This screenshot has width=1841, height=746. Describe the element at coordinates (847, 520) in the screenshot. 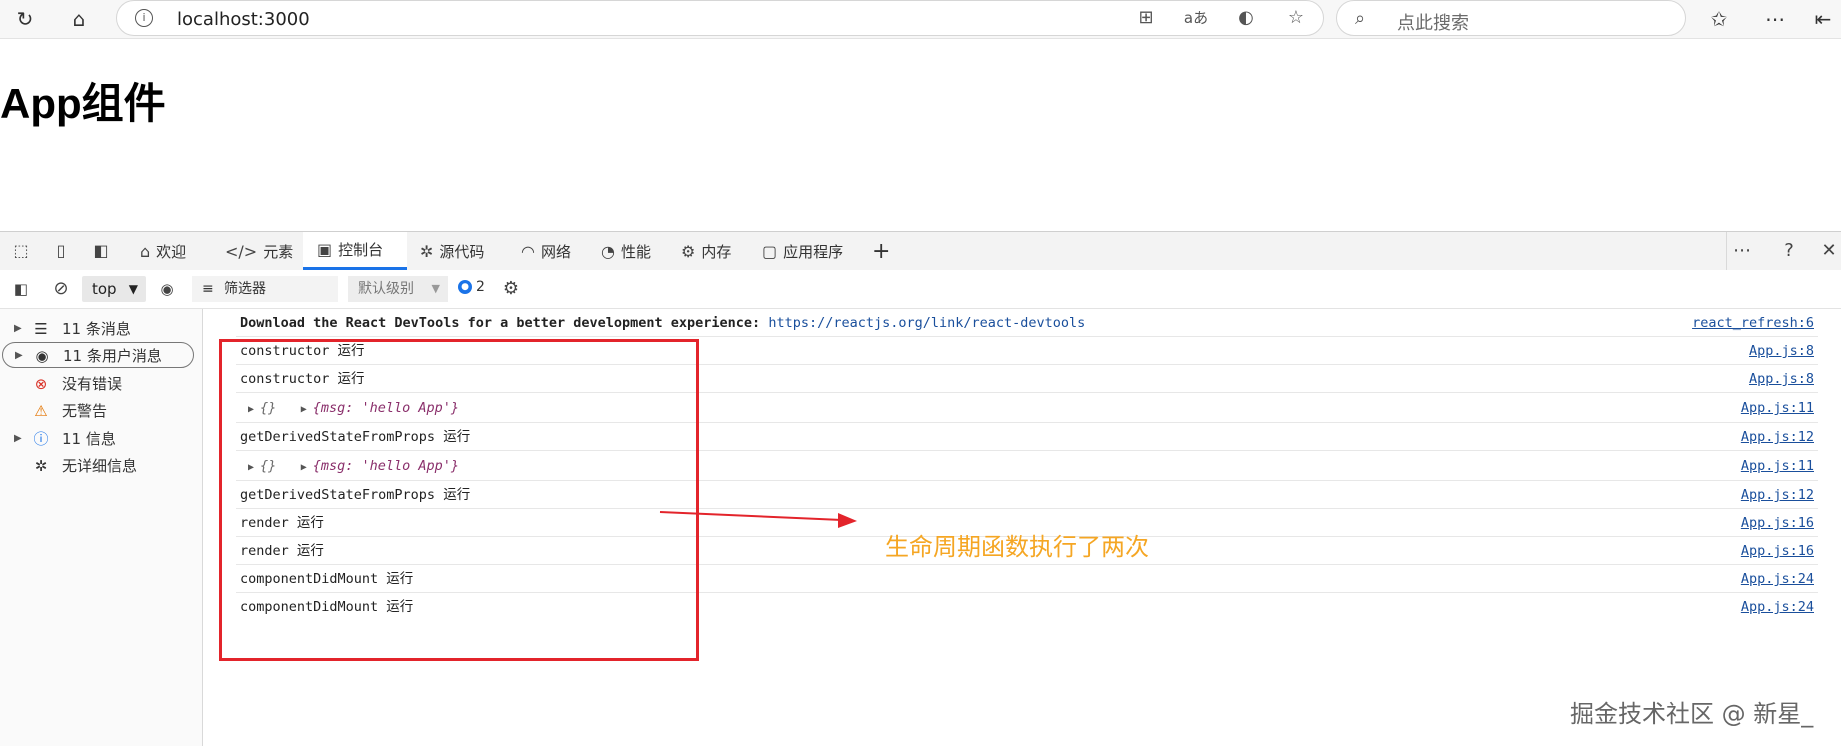

I see `arrow-head` at that location.